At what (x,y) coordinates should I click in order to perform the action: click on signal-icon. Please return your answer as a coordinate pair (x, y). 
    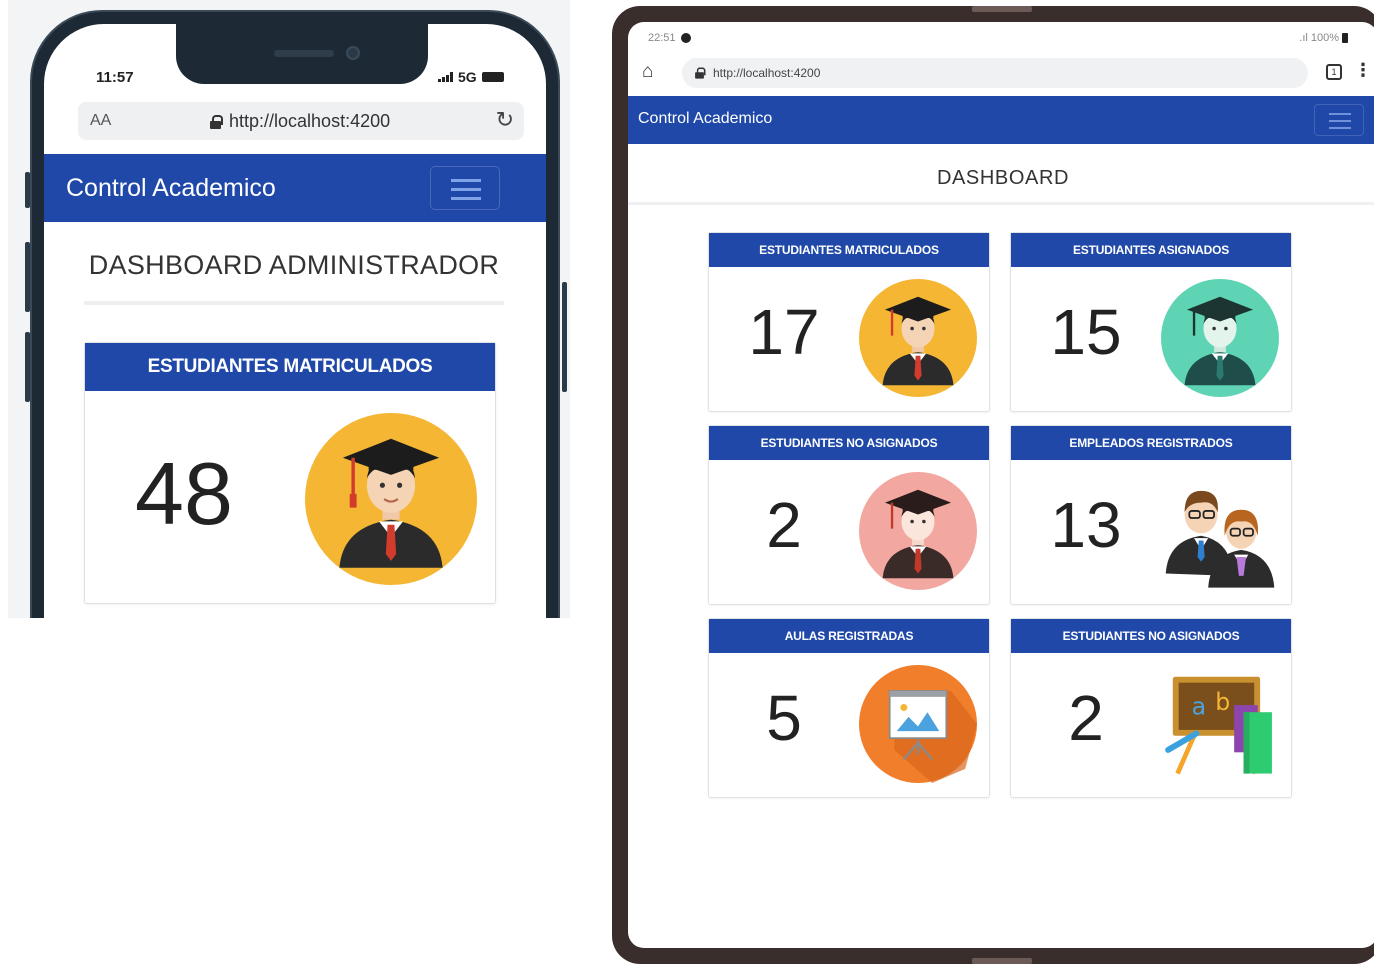
    Looking at the image, I should click on (445, 77).